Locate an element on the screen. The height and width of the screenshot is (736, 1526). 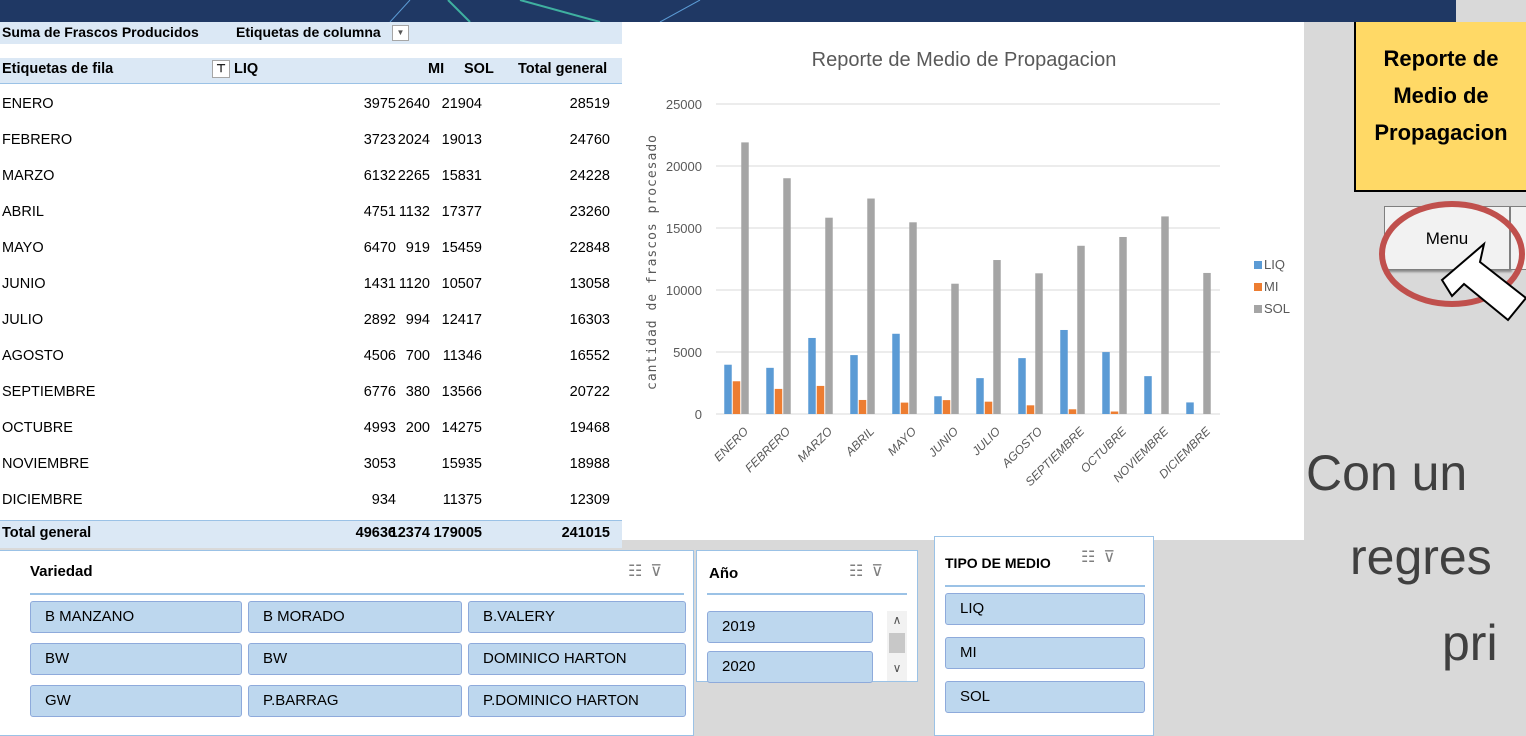
row-label: DICIEMBRE is located at coordinates (42, 500).